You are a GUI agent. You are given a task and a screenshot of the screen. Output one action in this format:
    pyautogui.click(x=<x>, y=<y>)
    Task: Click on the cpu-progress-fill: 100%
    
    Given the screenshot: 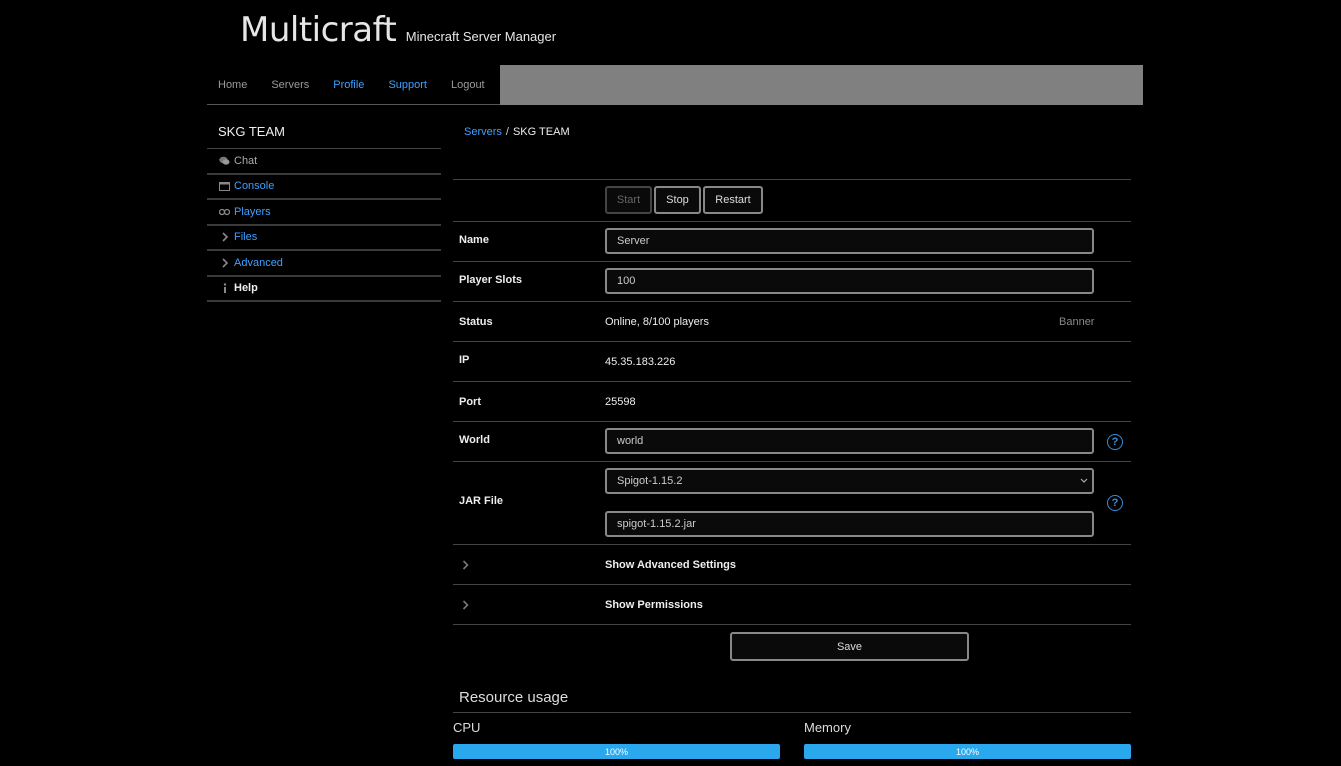 What is the action you would take?
    pyautogui.click(x=616, y=751)
    